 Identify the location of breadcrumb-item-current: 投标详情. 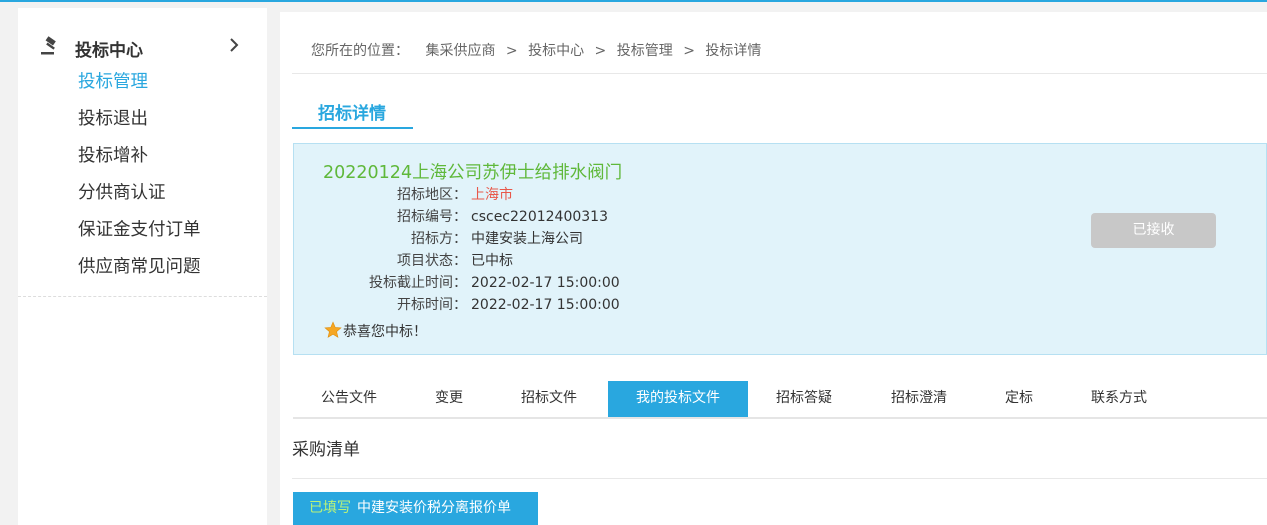
(733, 51).